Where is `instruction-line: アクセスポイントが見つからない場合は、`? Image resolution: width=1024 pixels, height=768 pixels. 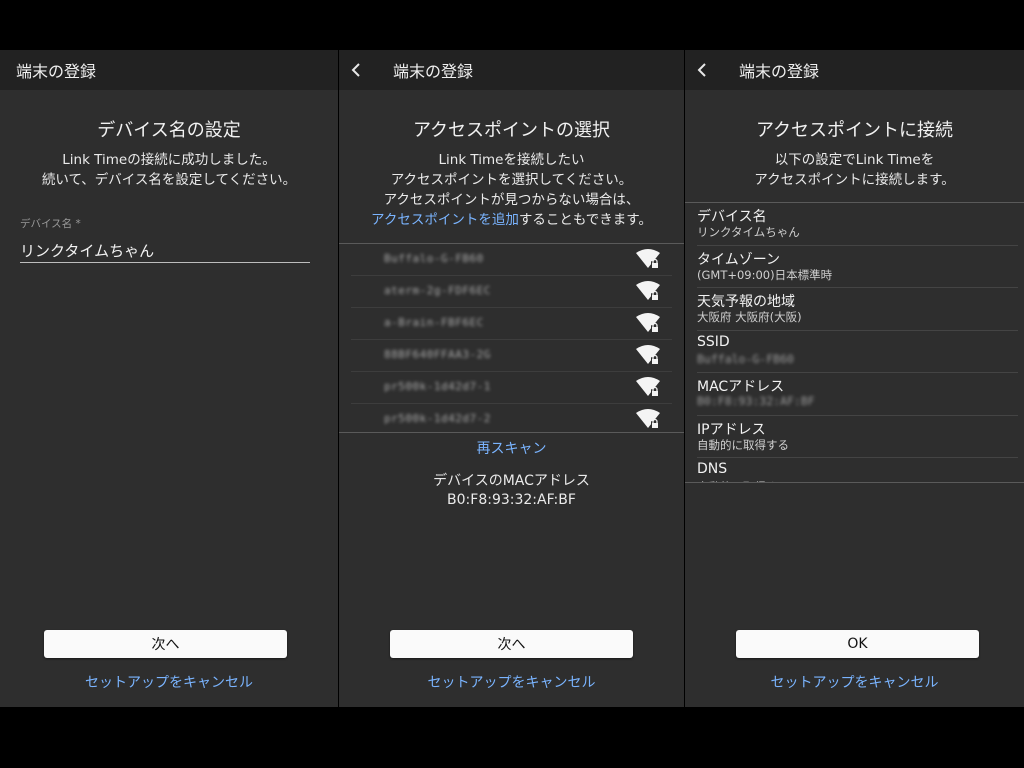
instruction-line: アクセスポイントが見つからない場合は、 is located at coordinates (511, 200).